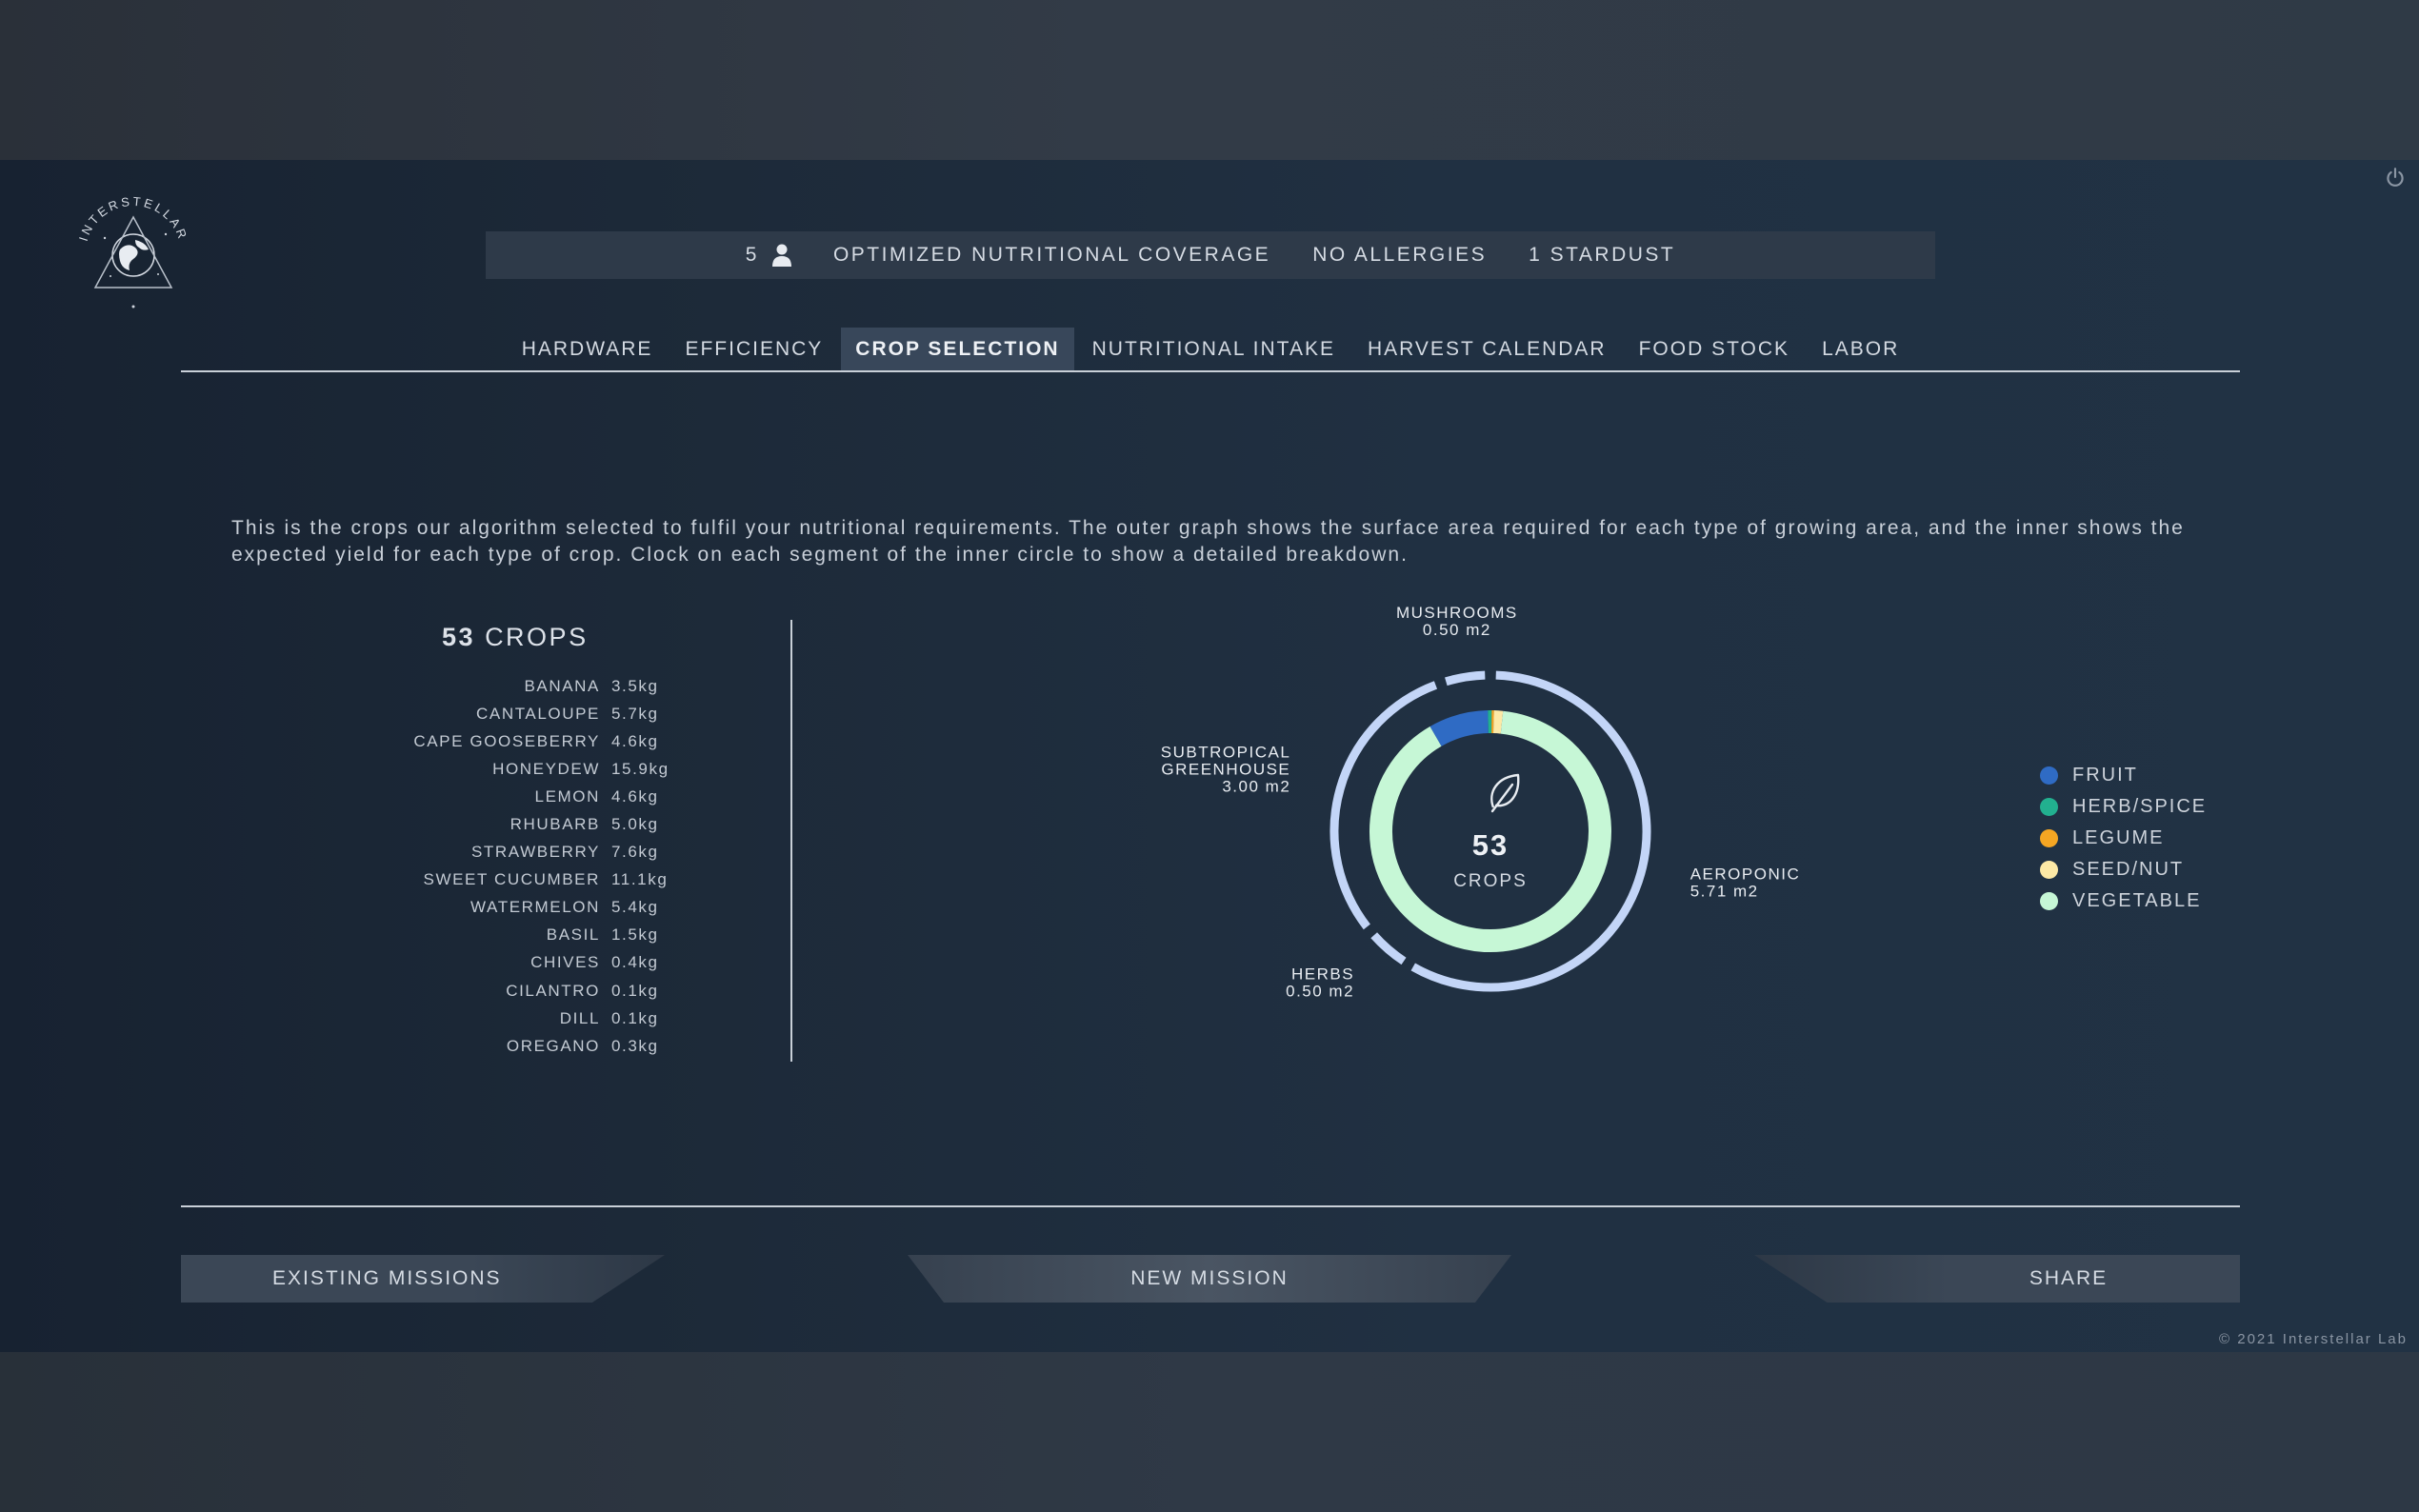  I want to click on legend-item-legume: LEGUME, so click(2123, 838).